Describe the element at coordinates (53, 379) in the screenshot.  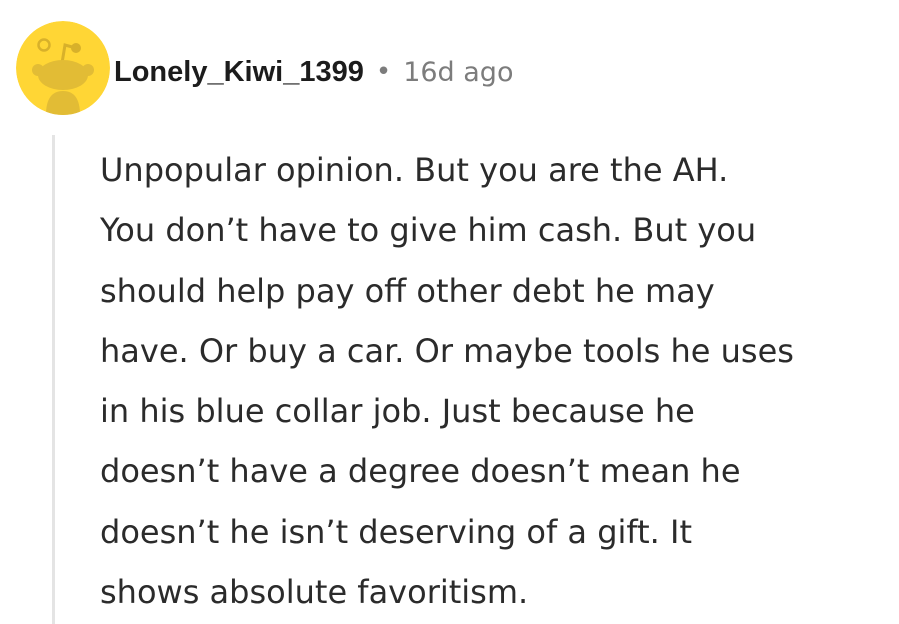
I see `thread-collapse-line` at that location.